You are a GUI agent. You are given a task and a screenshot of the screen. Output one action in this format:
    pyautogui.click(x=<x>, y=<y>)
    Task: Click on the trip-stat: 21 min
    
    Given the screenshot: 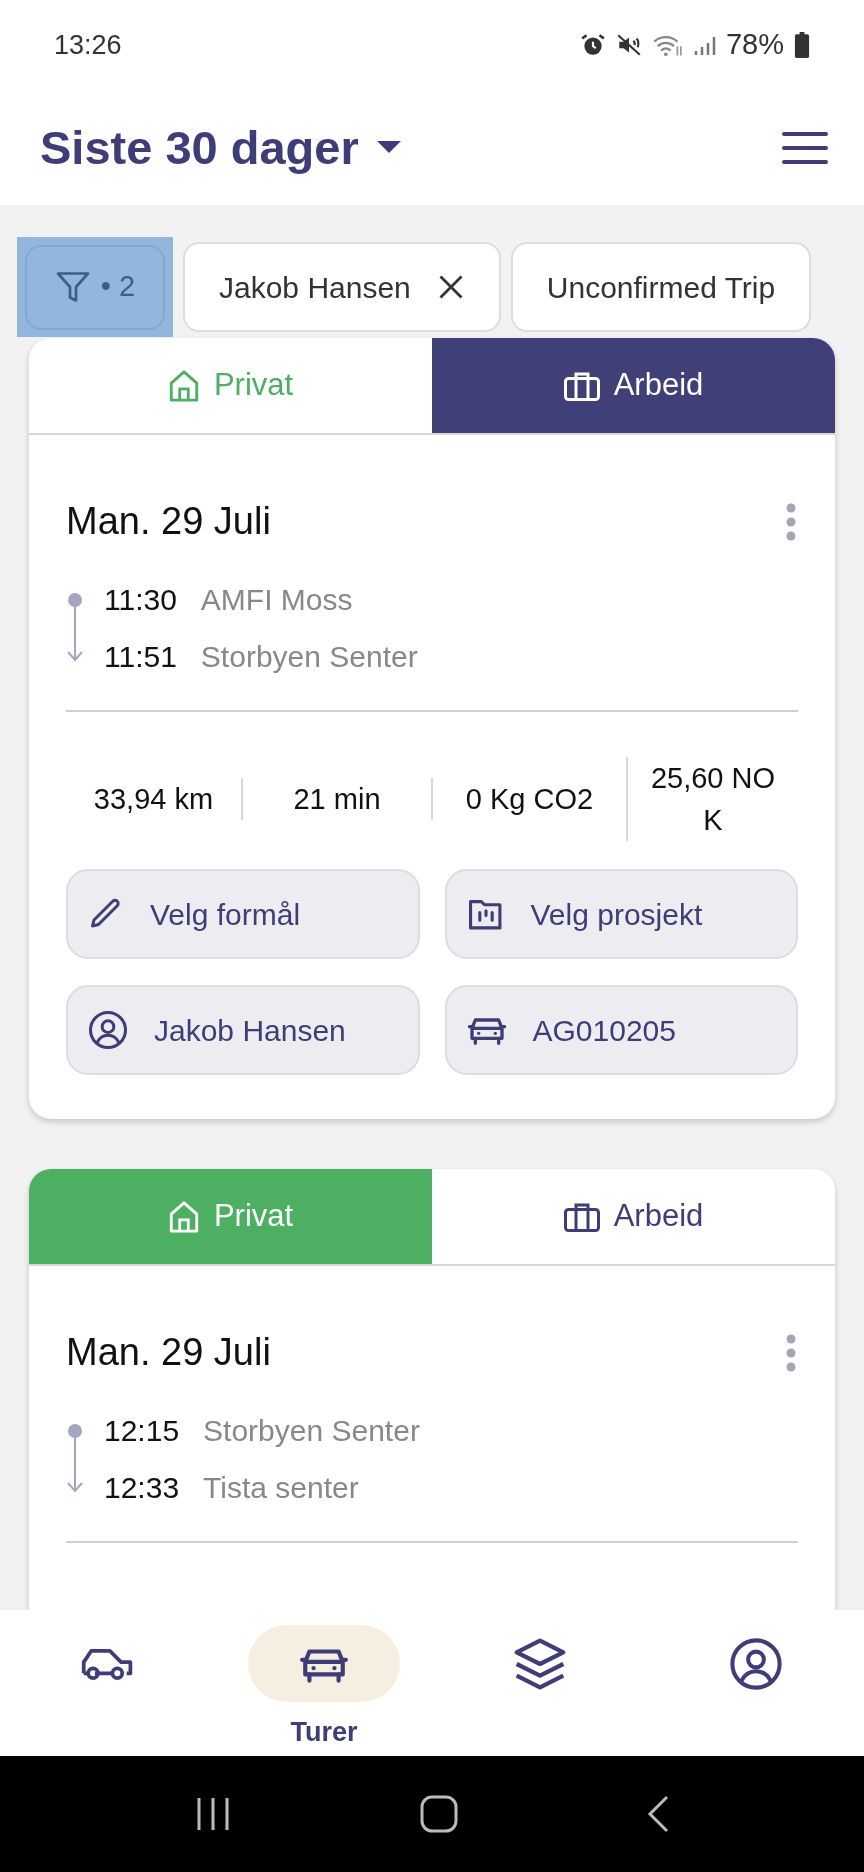 What is the action you would take?
    pyautogui.click(x=337, y=799)
    